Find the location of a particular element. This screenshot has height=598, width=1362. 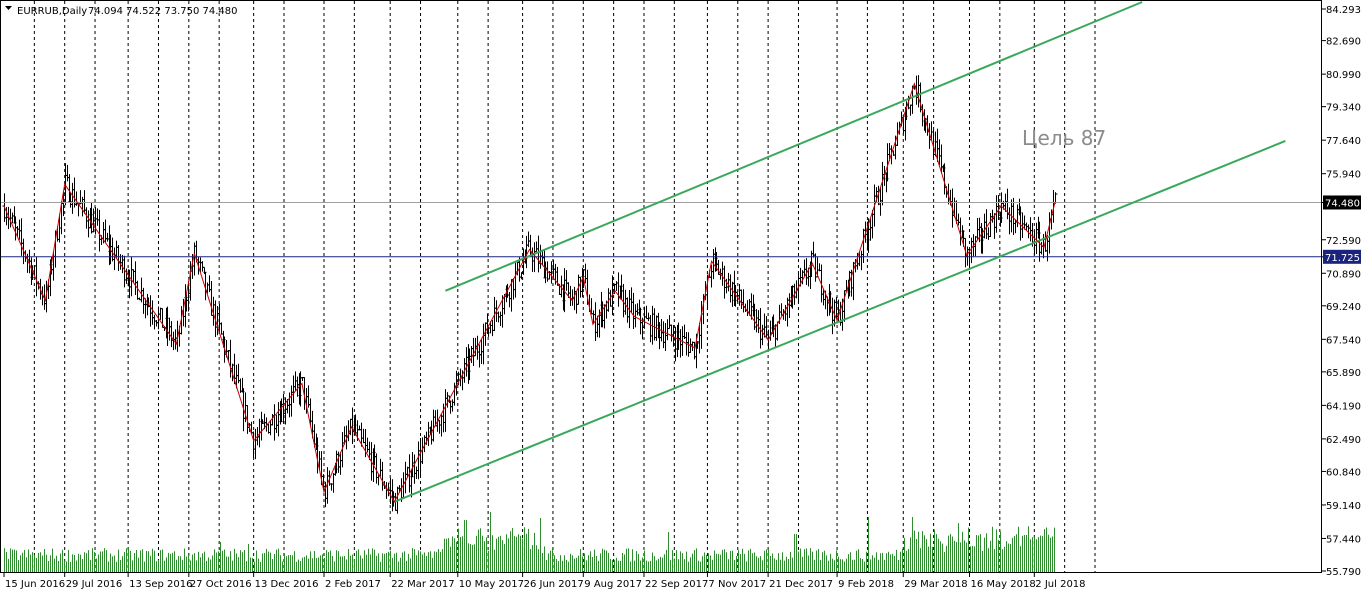

x-tick-label: 16 May 2018 is located at coordinates (1002, 584).